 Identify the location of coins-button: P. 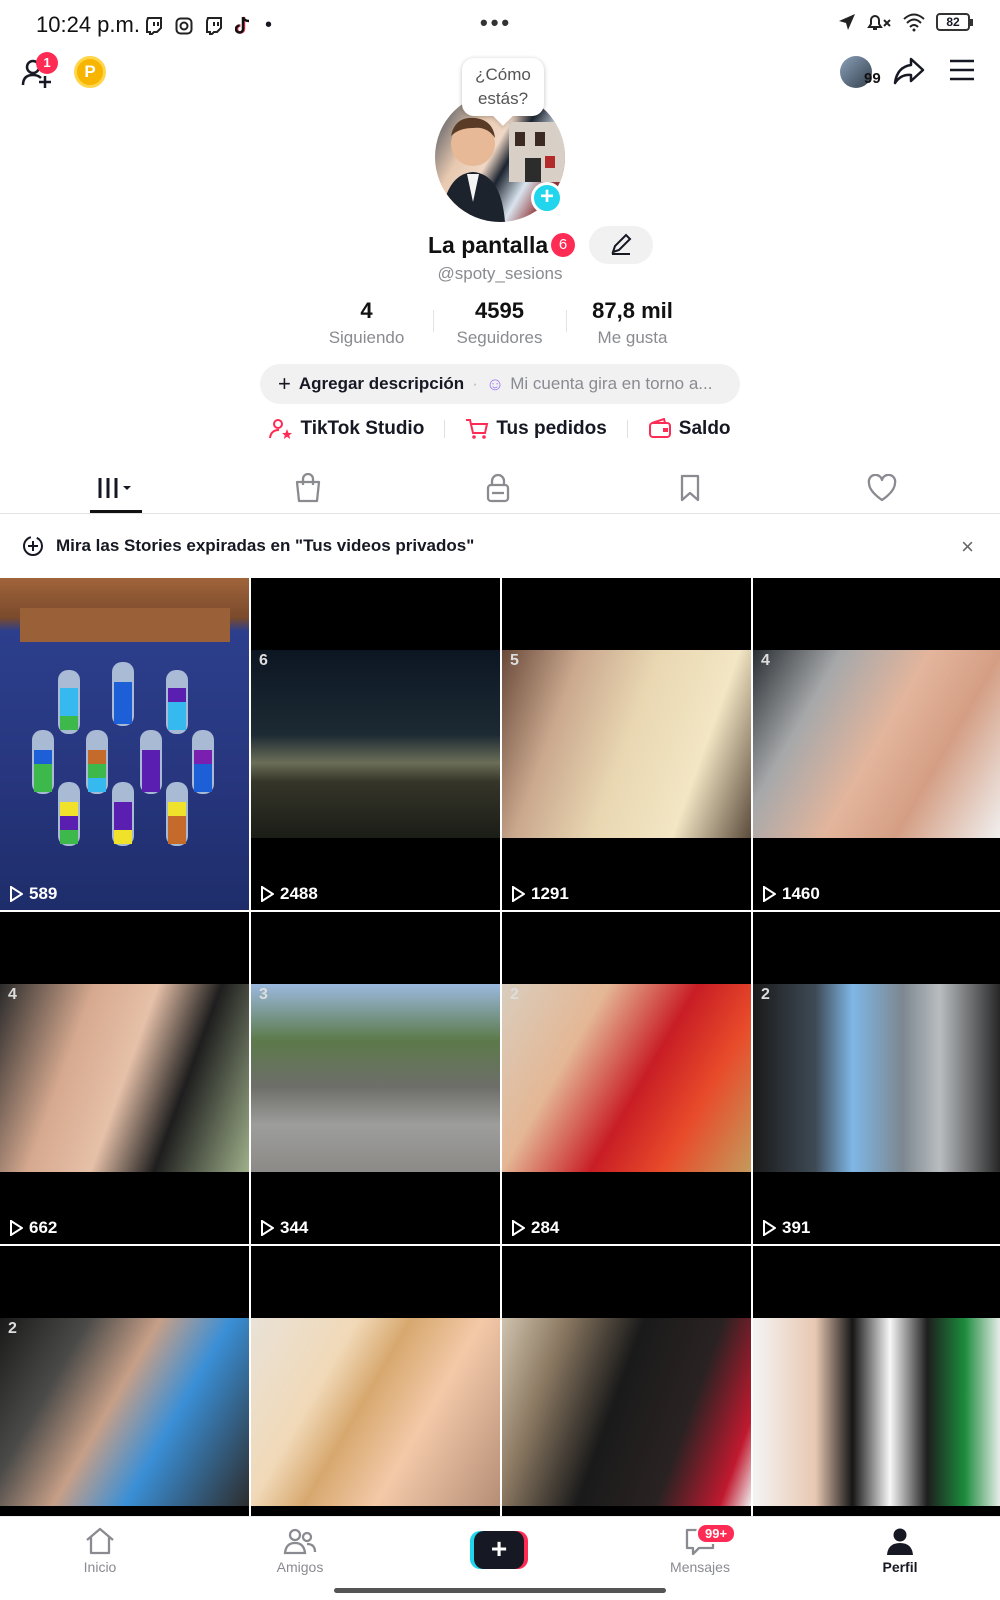
(90, 72).